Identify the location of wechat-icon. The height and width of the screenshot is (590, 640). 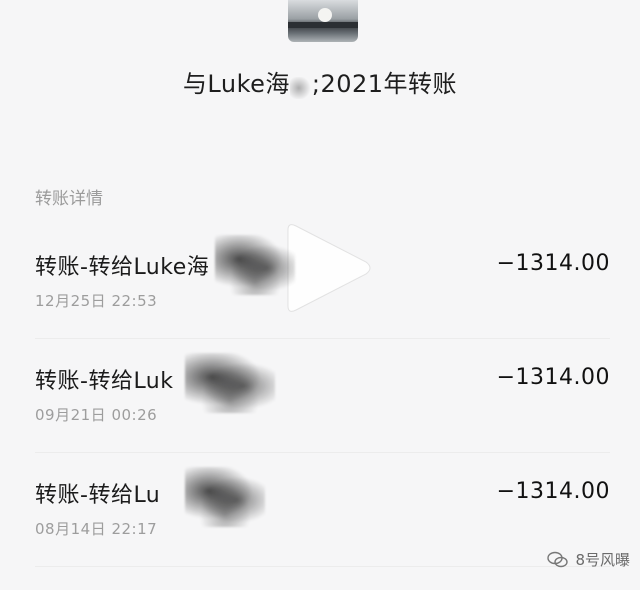
(558, 559).